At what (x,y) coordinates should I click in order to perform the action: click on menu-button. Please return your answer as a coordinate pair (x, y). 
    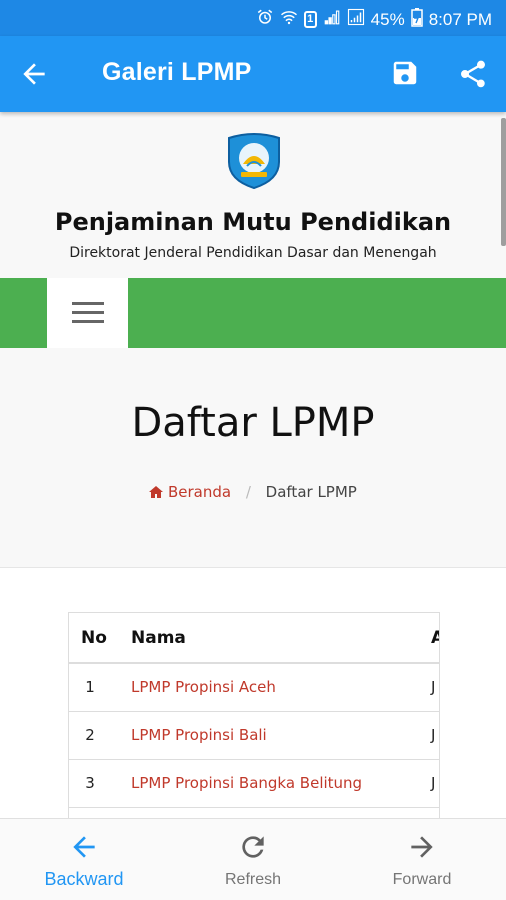
    Looking at the image, I should click on (87, 313).